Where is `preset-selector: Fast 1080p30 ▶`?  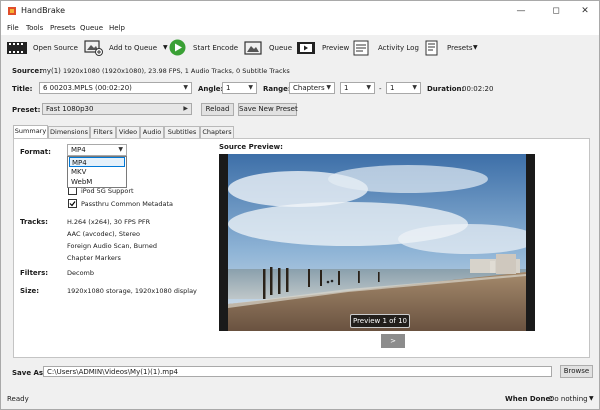 preset-selector: Fast 1080p30 ▶ is located at coordinates (117, 109).